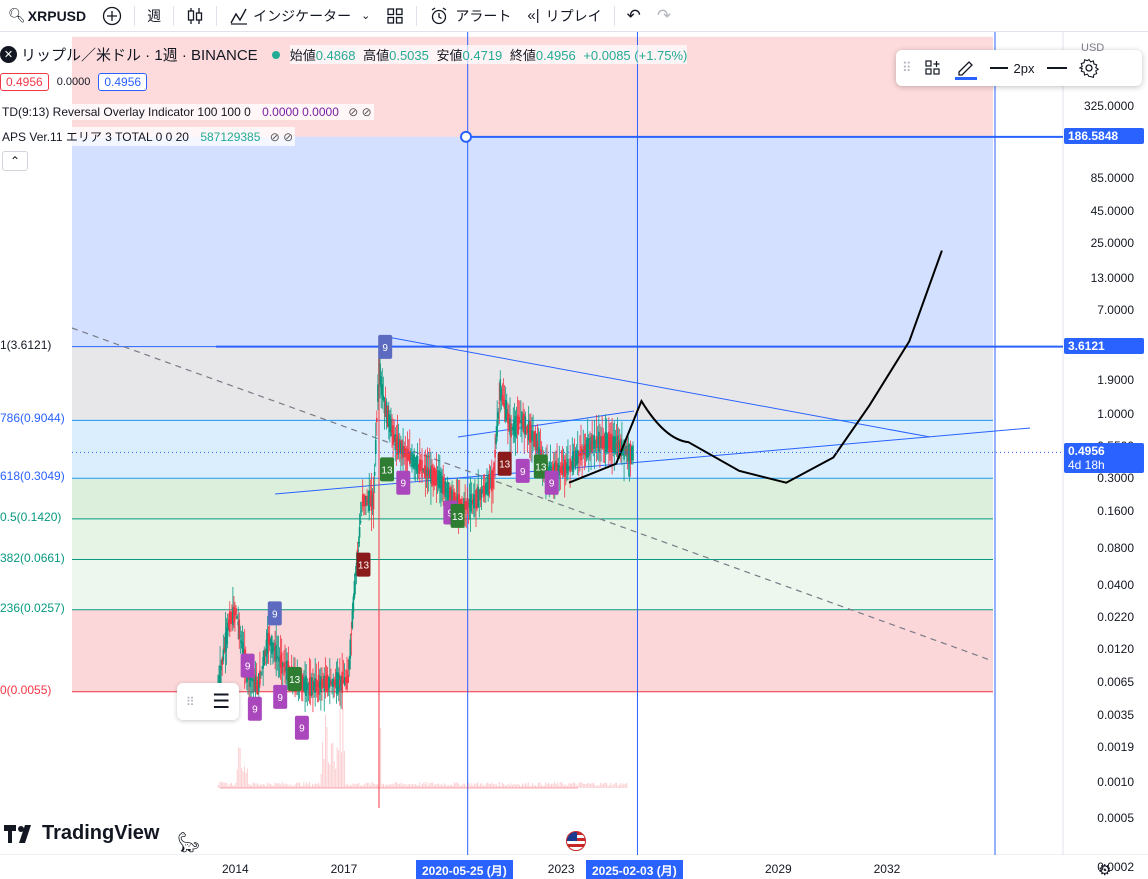 The image size is (1148, 879). What do you see at coordinates (154, 16) in the screenshot?
I see `interval-button: 週` at bounding box center [154, 16].